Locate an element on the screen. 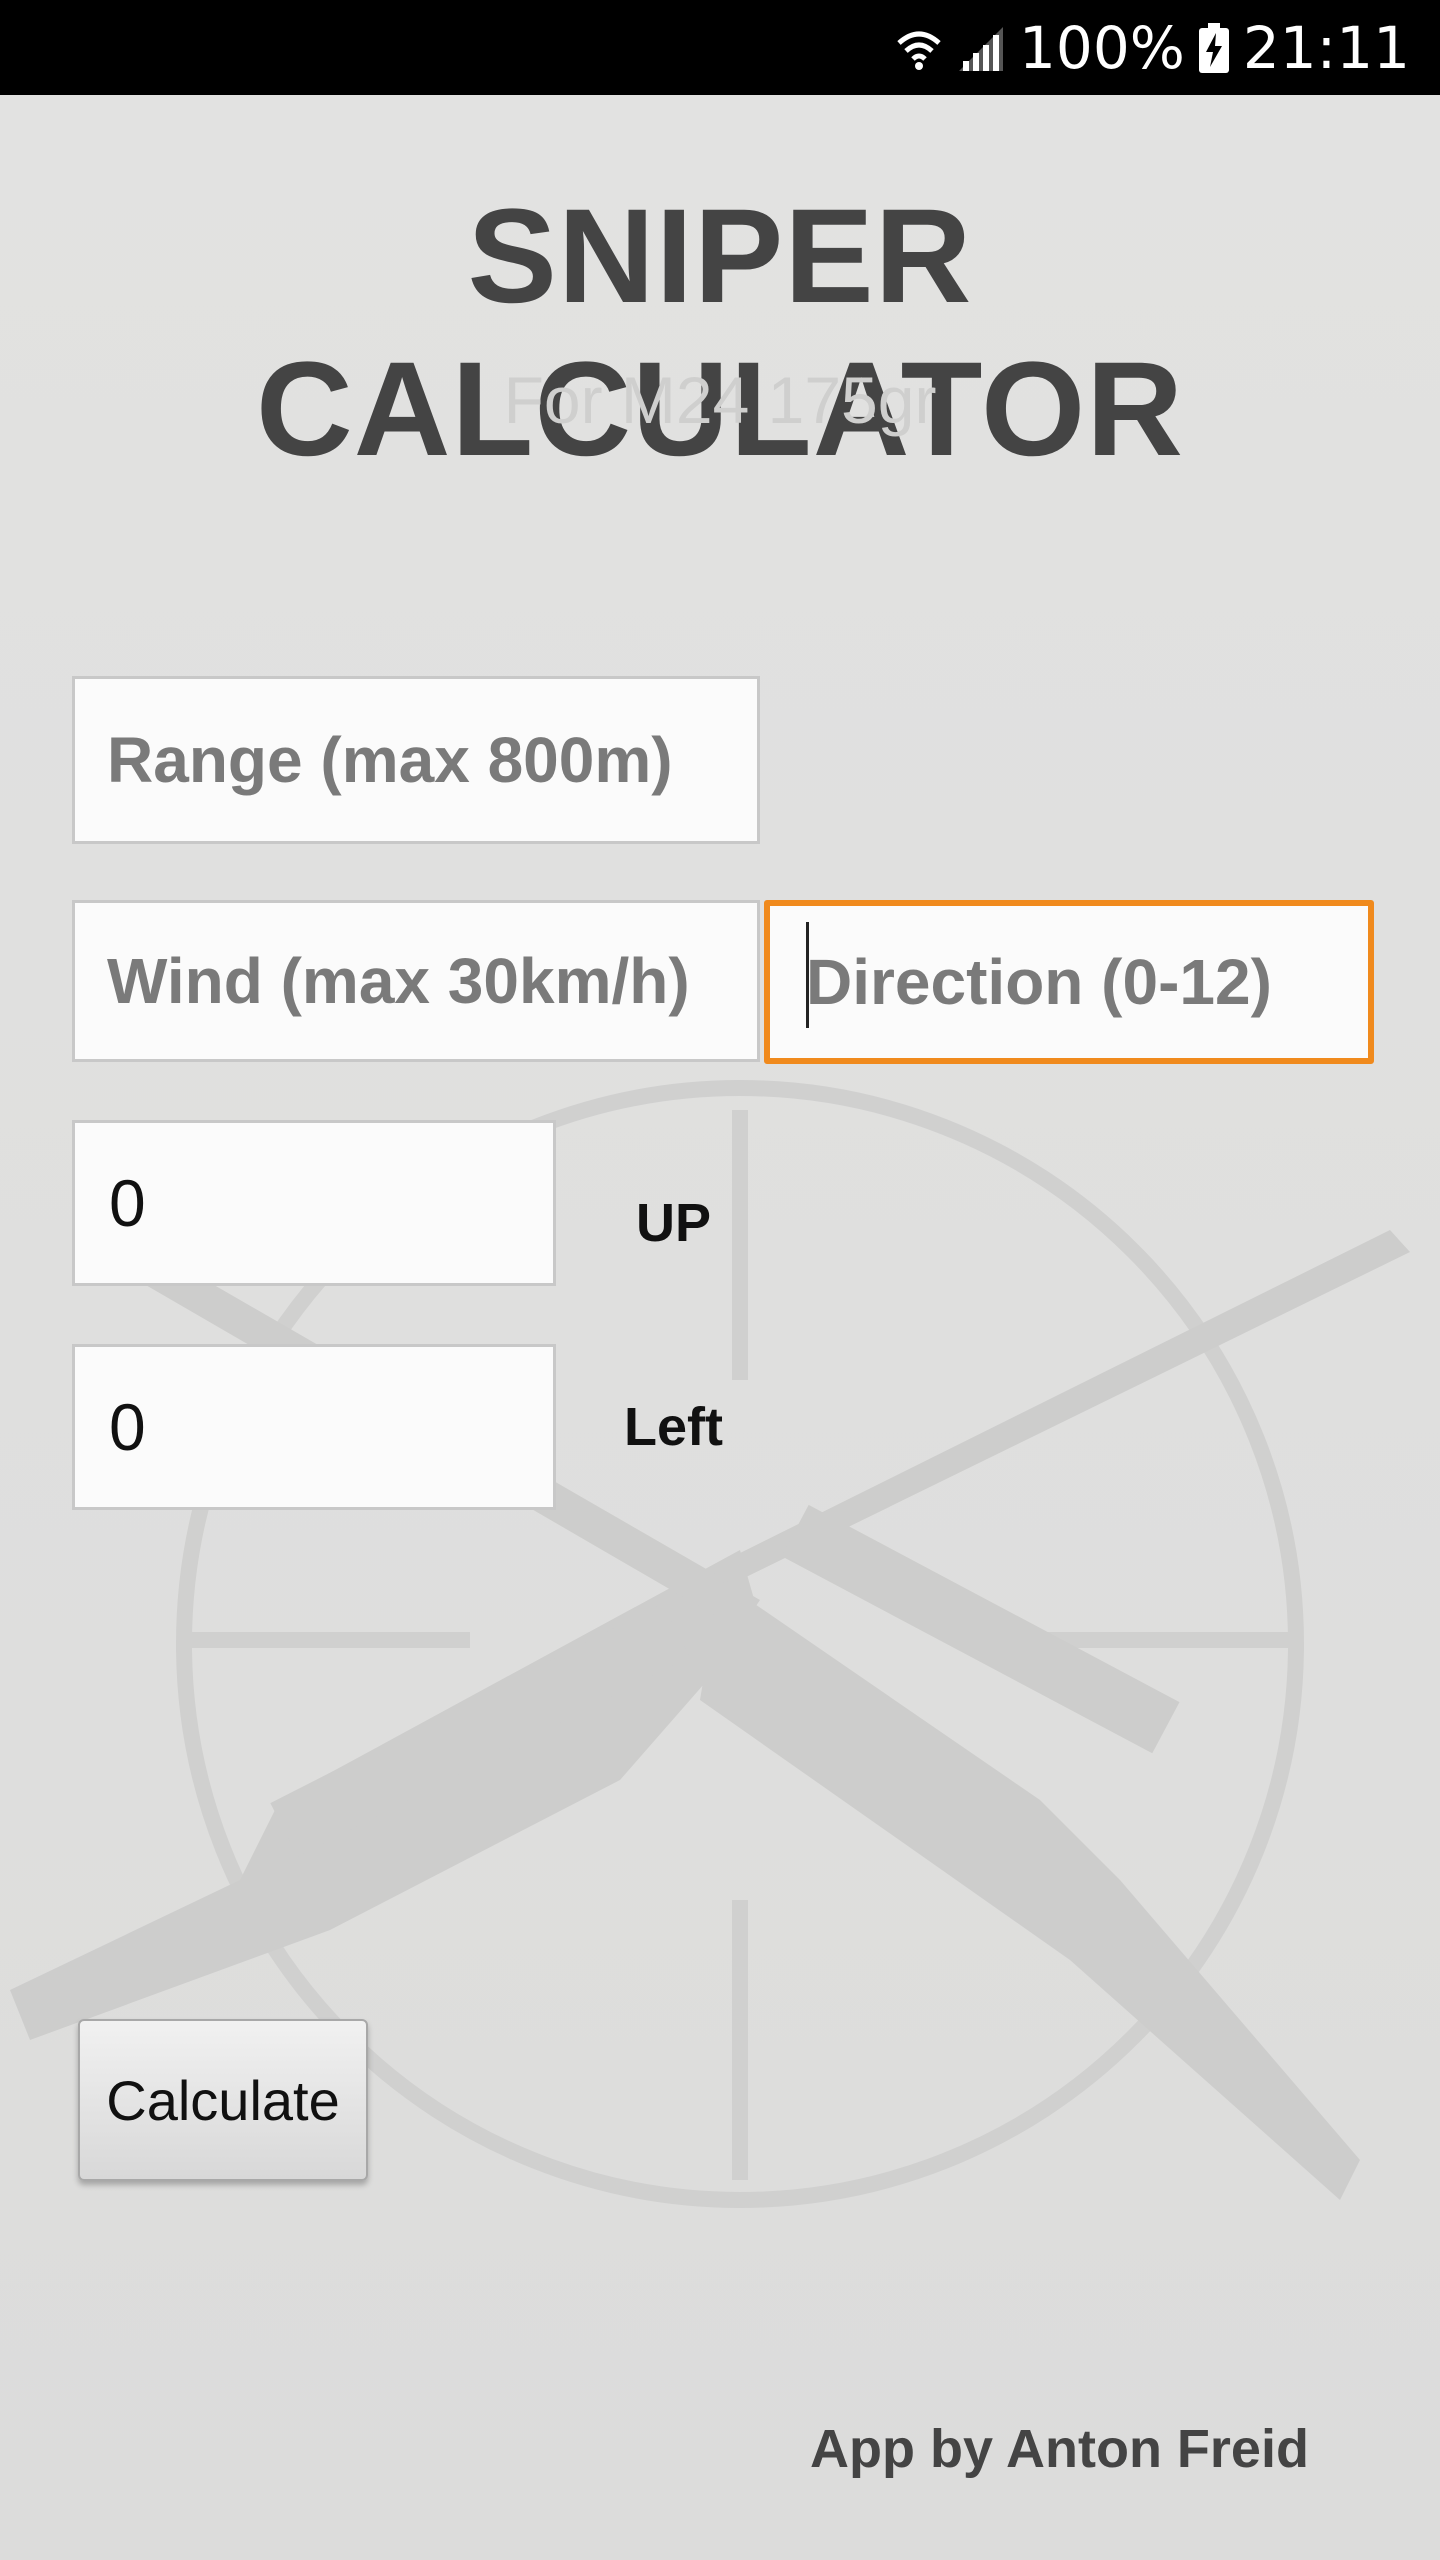 This screenshot has width=1440, height=2560. left-value-field is located at coordinates (314, 1427).